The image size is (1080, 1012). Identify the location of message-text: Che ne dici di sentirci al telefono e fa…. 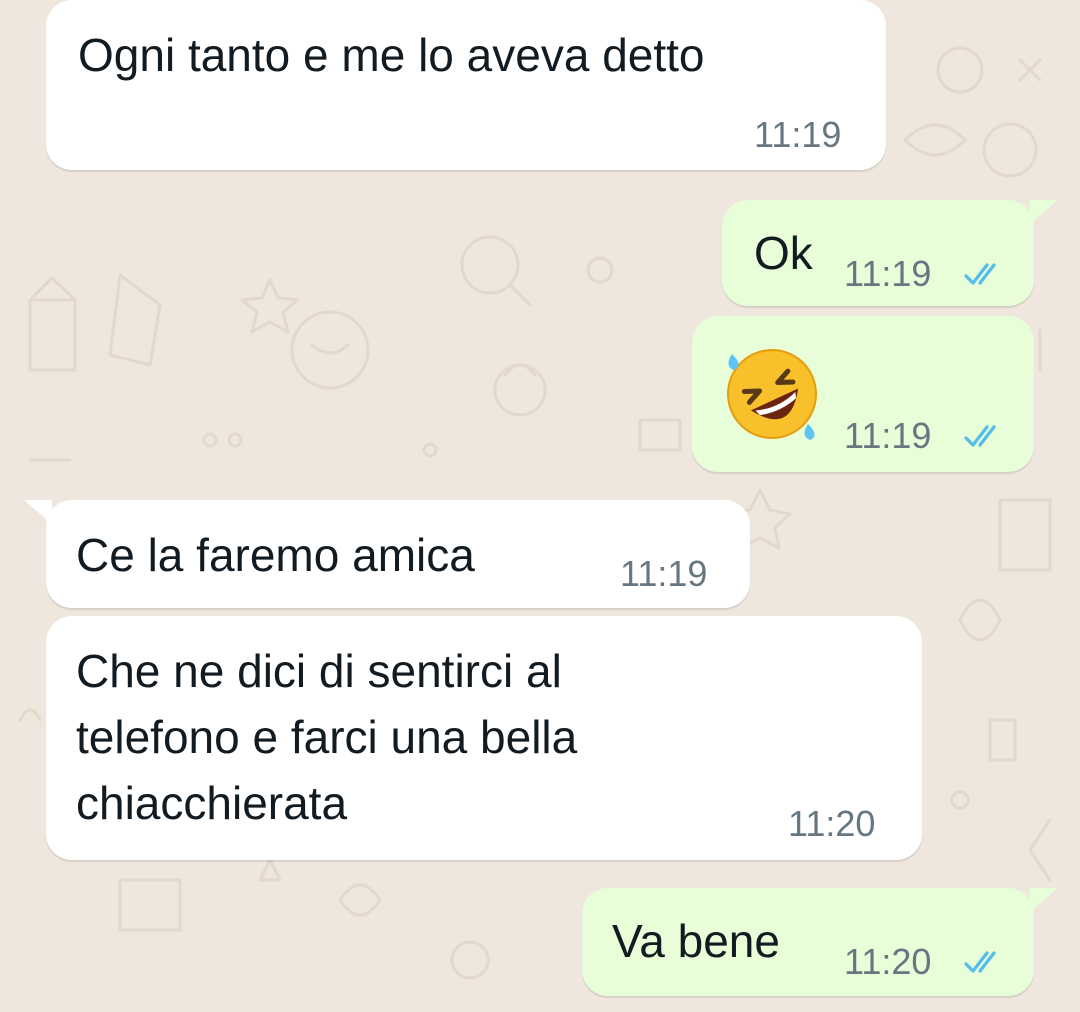
(327, 737).